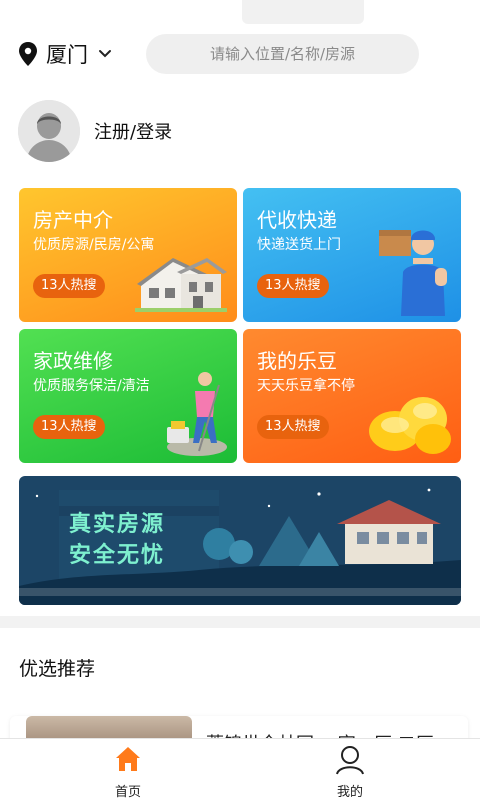 The image size is (480, 800). I want to click on recommend-section: 优选推荐 蔷锦世全林园 一室一厅 二厅, so click(240, 687).